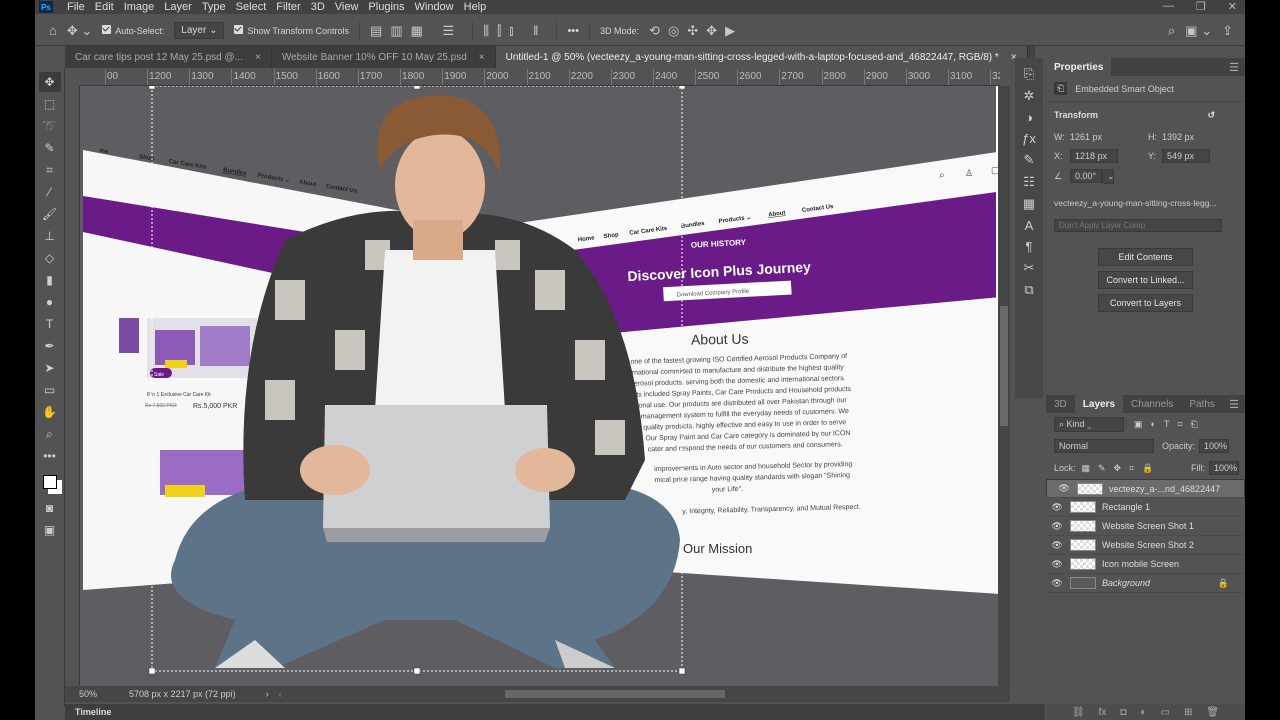 Image resolution: width=1280 pixels, height=720 pixels. Describe the element at coordinates (1029, 138) in the screenshot. I see `styles-fx-icon: ƒx` at that location.